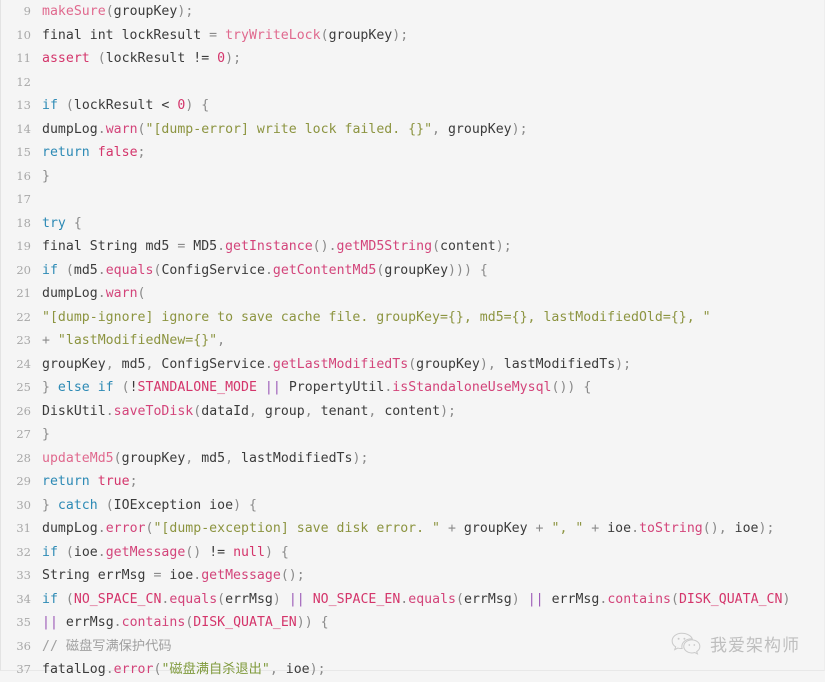 The width and height of the screenshot is (825, 682). Describe the element at coordinates (427, 59) in the screenshot. I see `line-content: assert (lockResult != 0);` at that location.